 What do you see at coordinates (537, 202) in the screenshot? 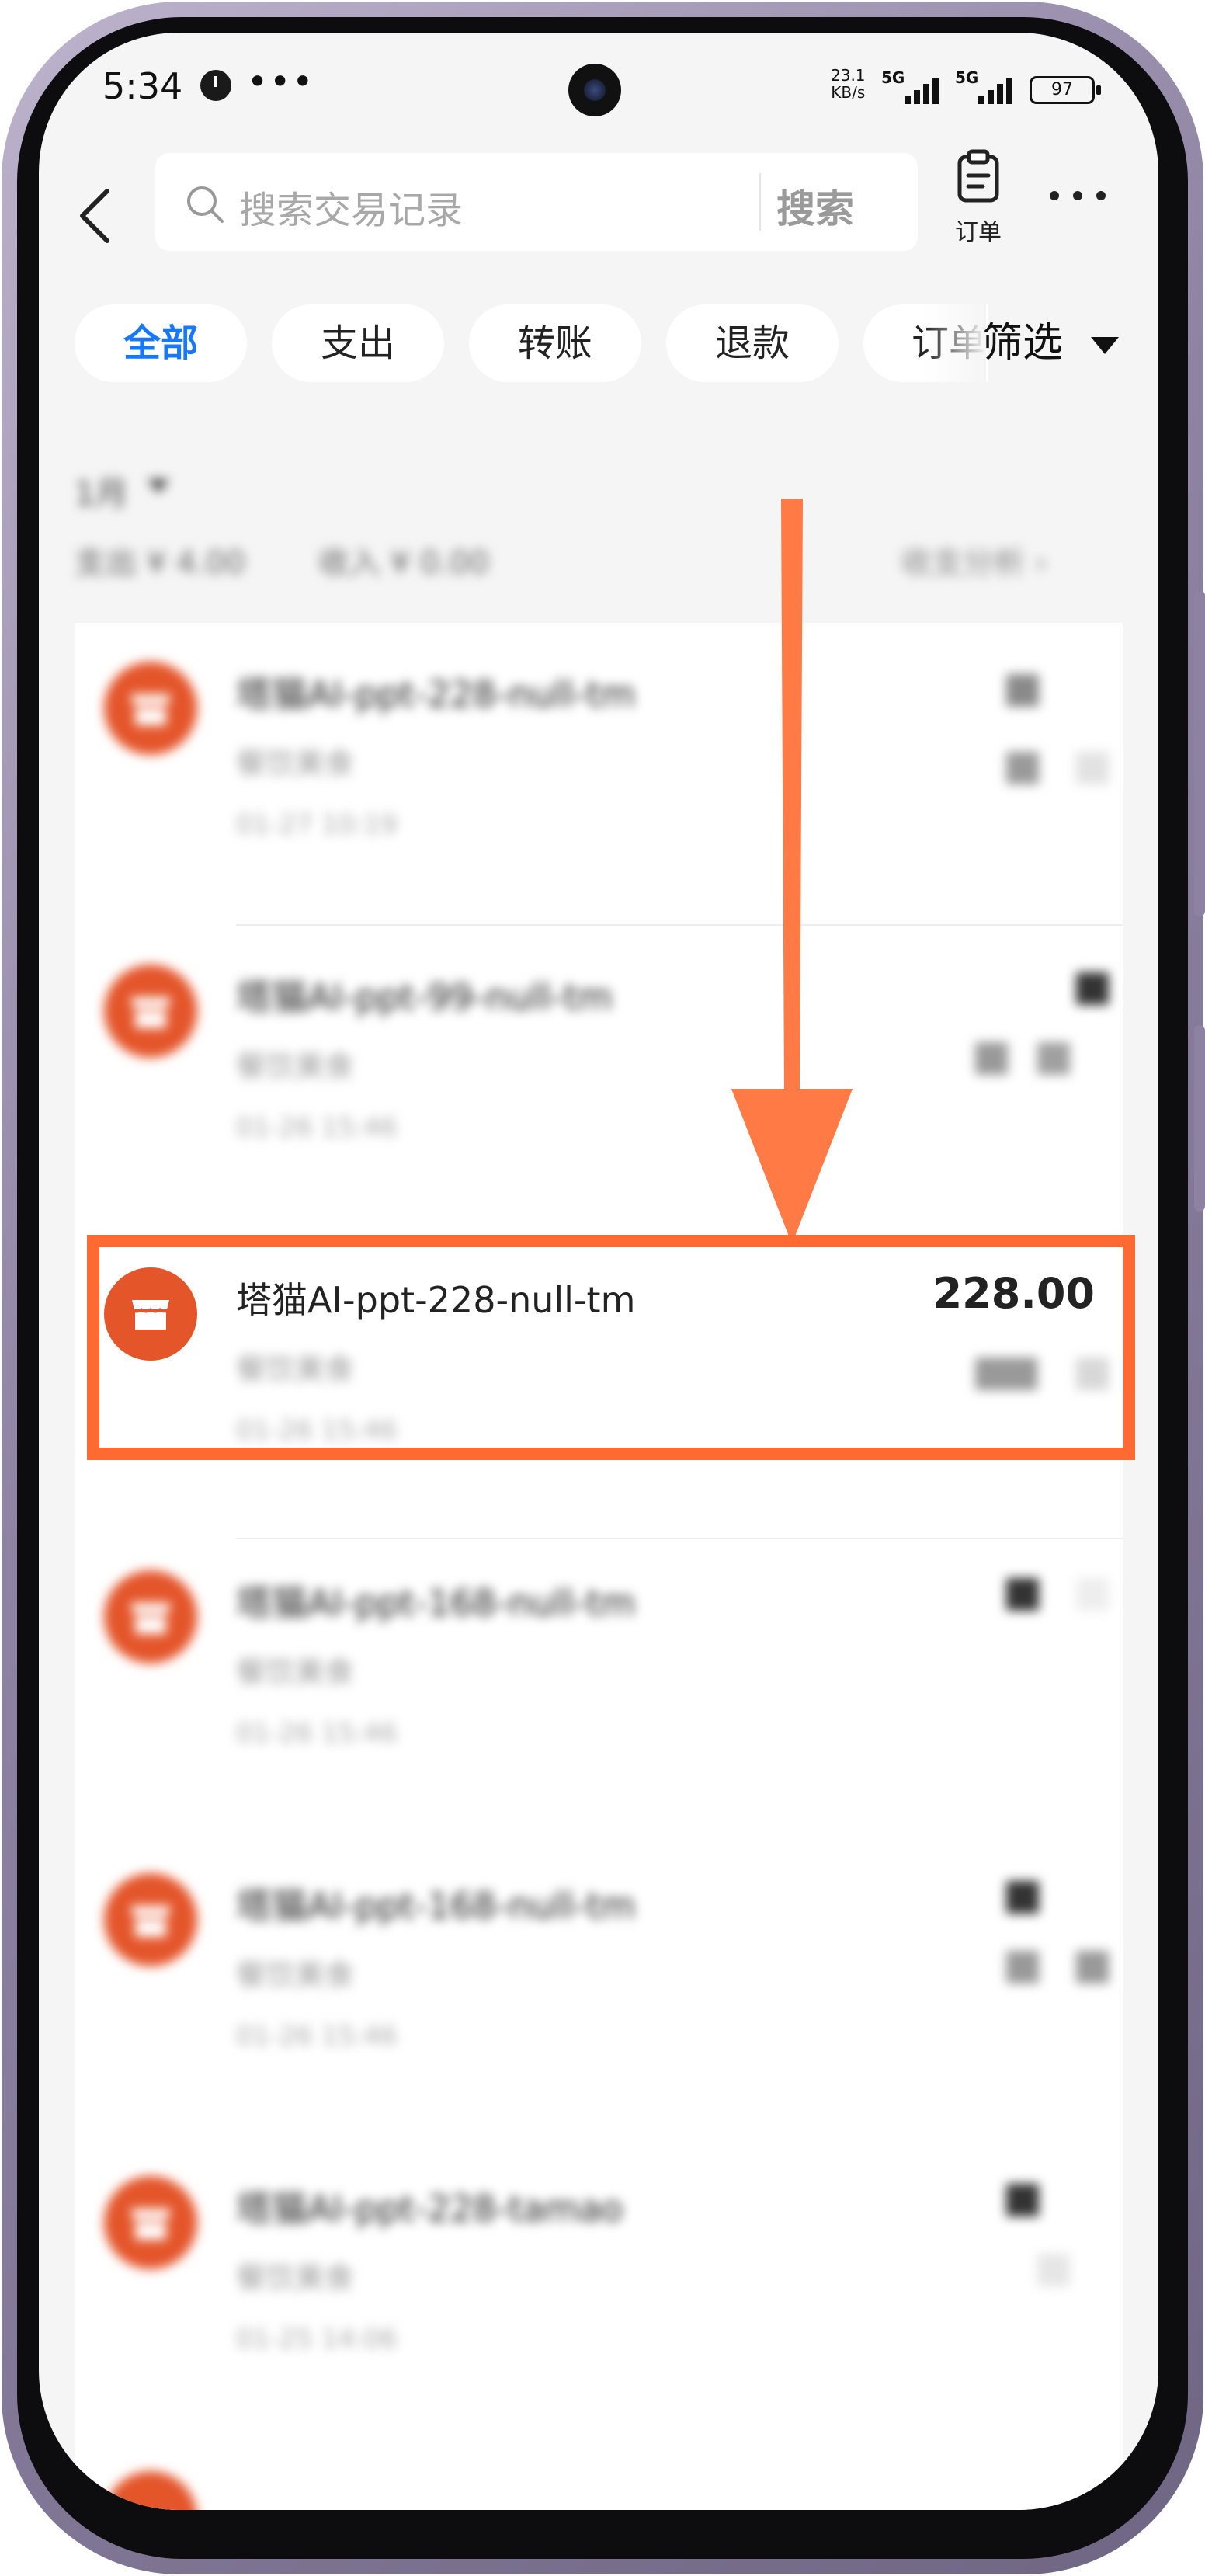
I see `search-input: 搜索交易记录 搜索` at bounding box center [537, 202].